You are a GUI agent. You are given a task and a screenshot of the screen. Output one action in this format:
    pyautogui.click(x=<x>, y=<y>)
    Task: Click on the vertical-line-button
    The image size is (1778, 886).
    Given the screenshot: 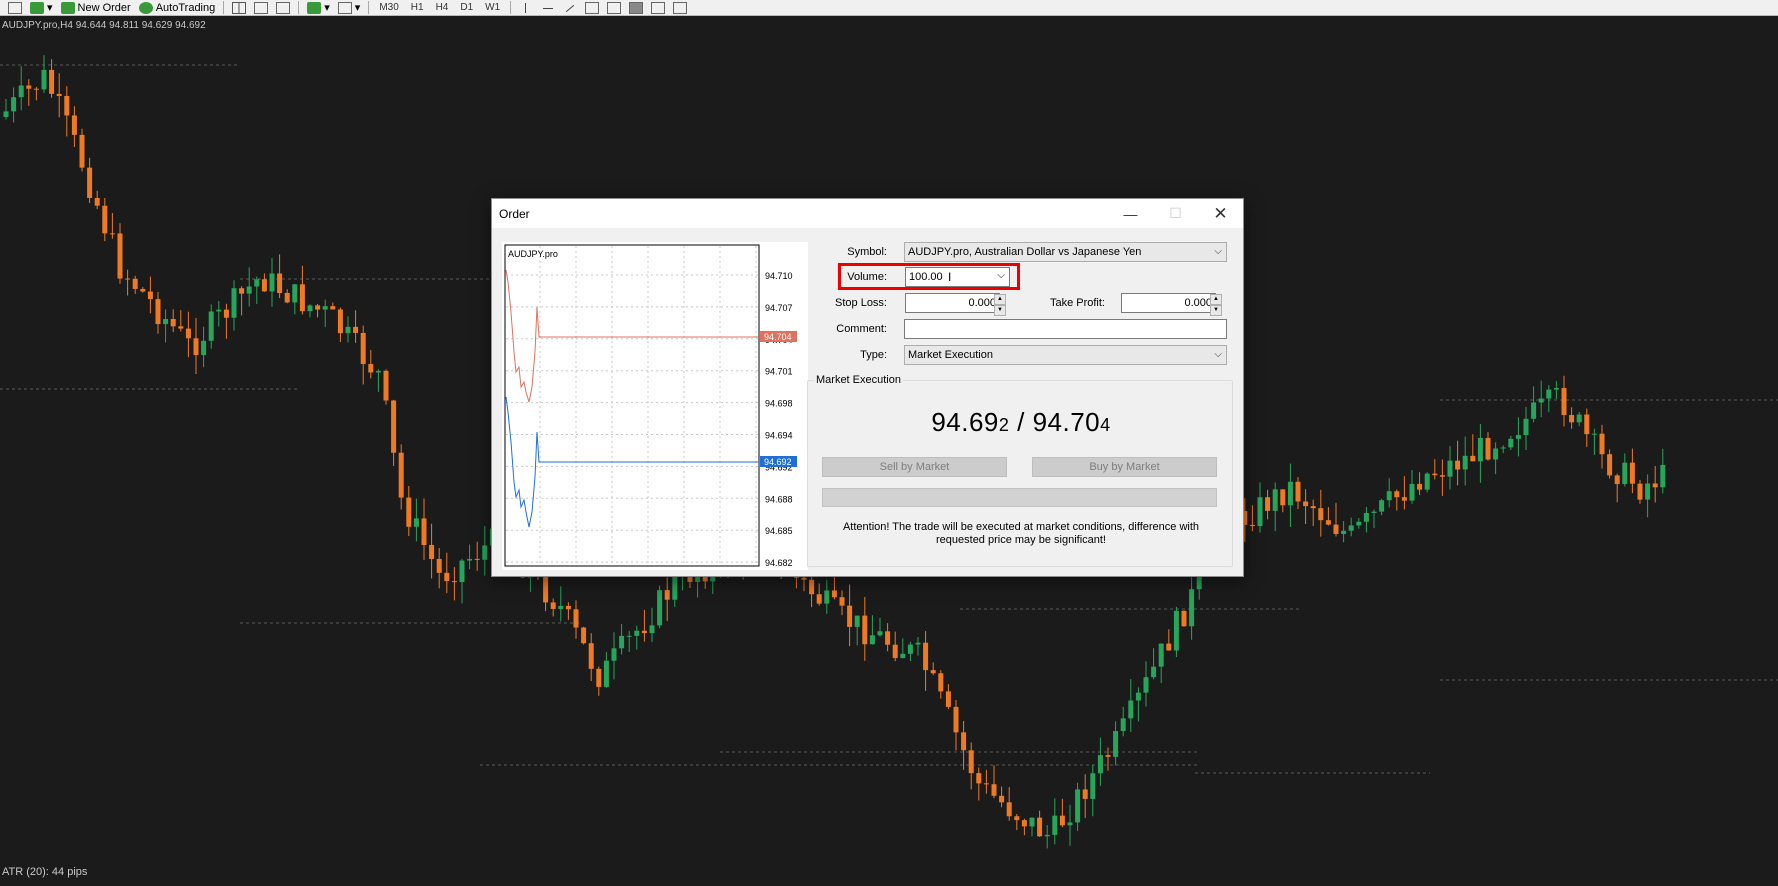 What is the action you would take?
    pyautogui.click(x=526, y=7)
    